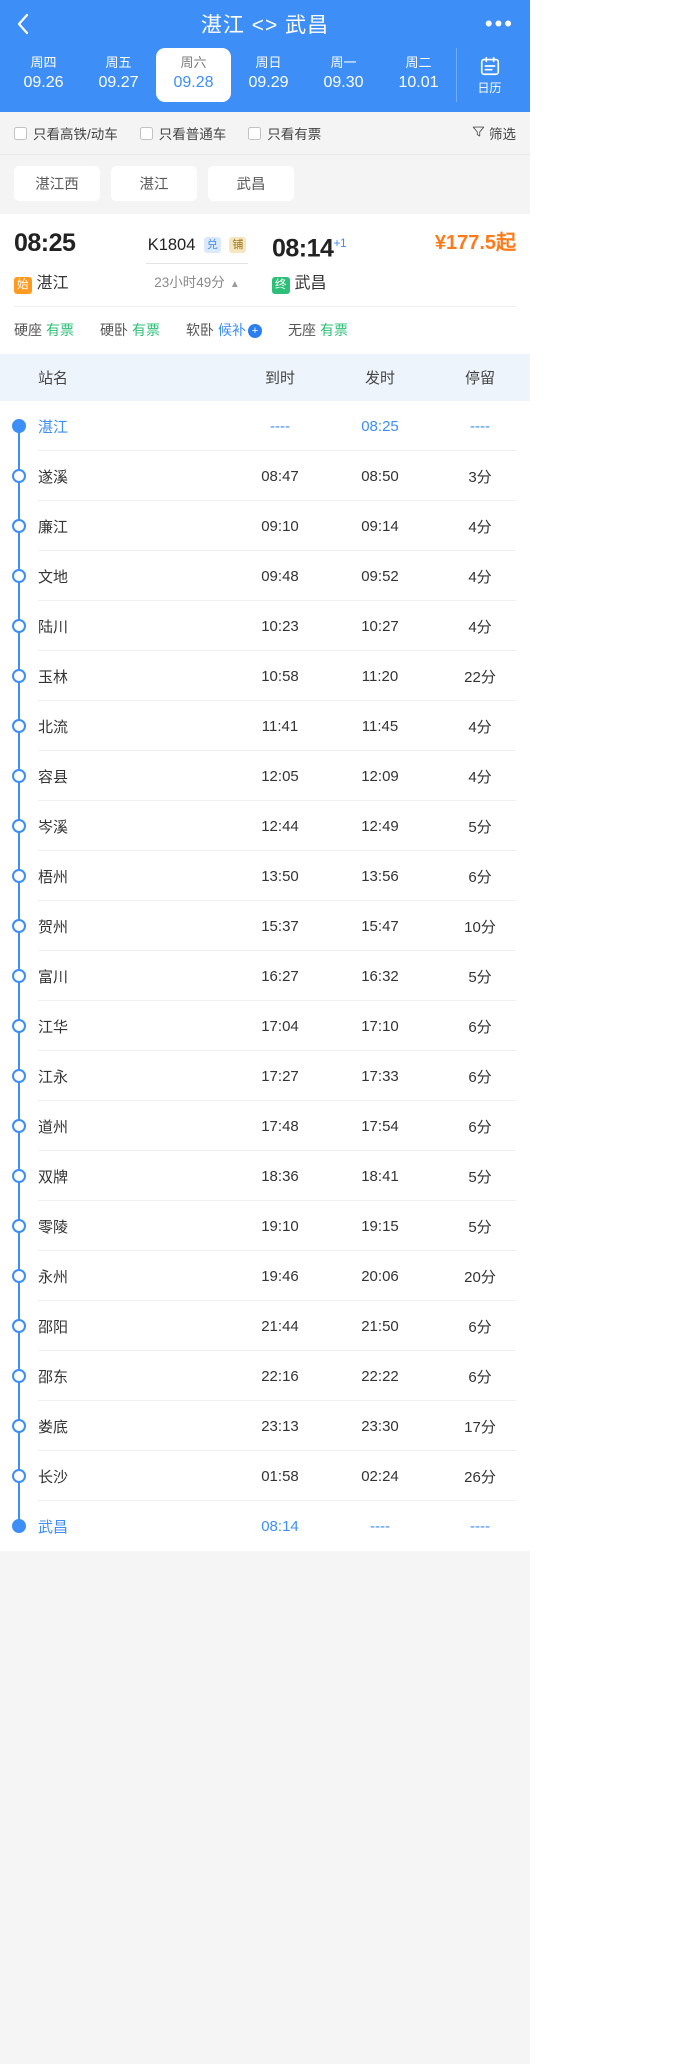 The width and height of the screenshot is (700, 2064). I want to click on caret-up-icon: ▲, so click(235, 284).